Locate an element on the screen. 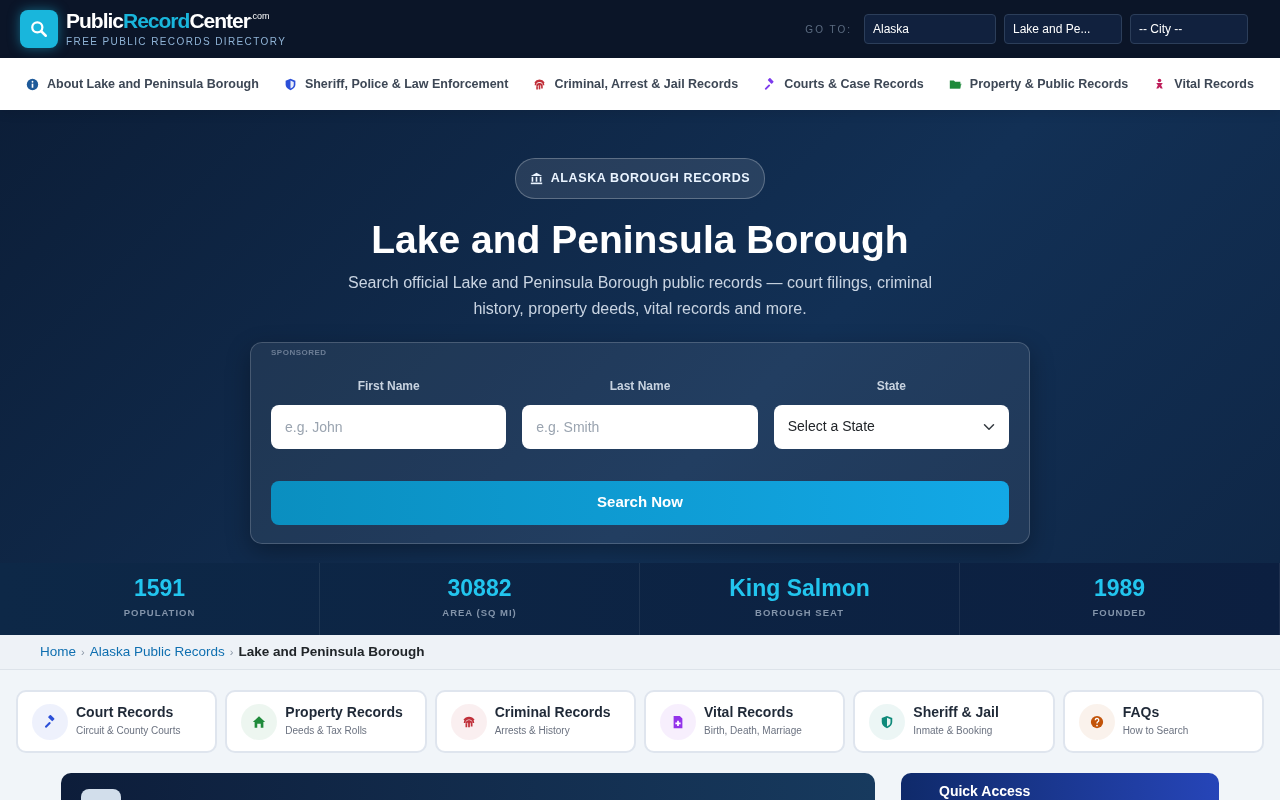  nav-link: Property & Public Records is located at coordinates (1038, 84).